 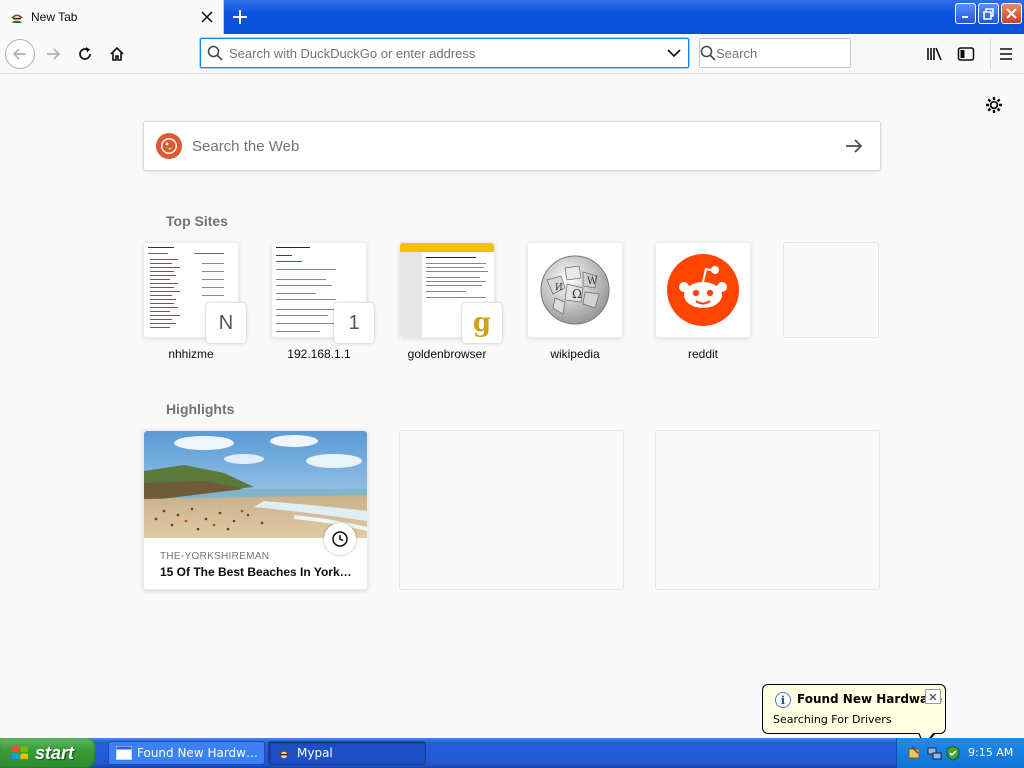 I want to click on reload-icon, so click(x=85, y=53).